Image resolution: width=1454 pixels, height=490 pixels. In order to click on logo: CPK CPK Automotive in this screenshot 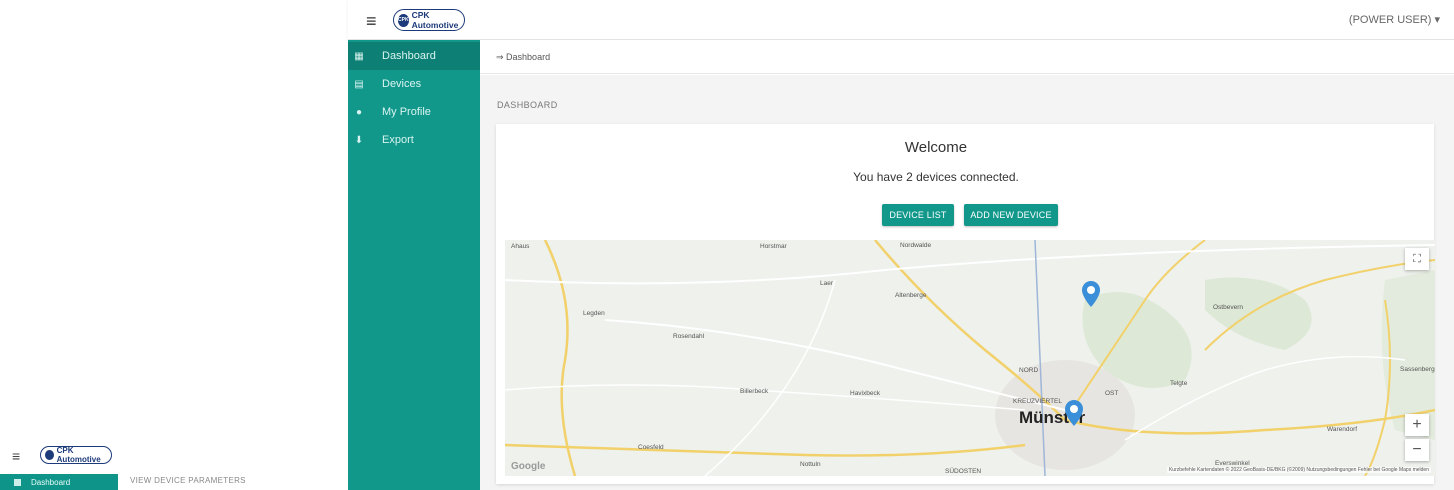, I will do `click(429, 20)`.